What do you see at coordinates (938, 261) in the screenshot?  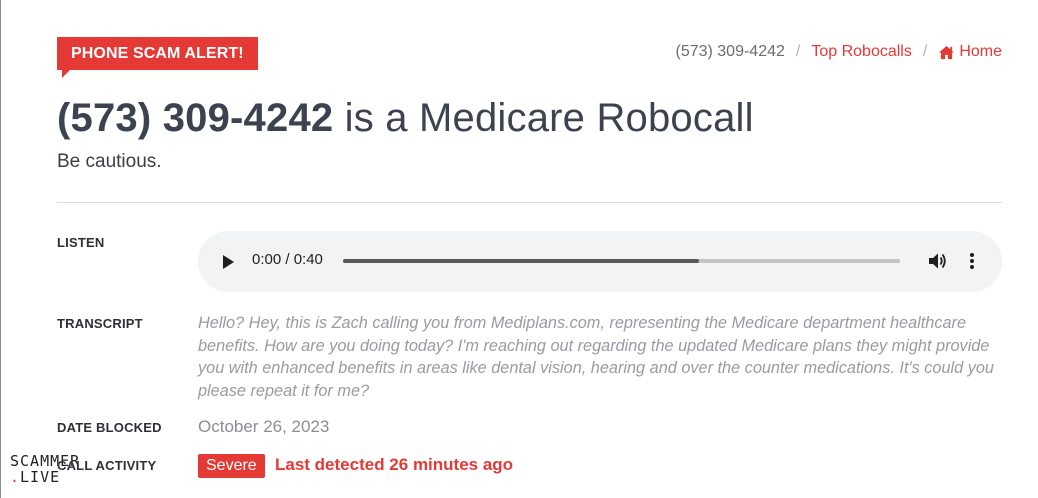 I see `volume-icon` at bounding box center [938, 261].